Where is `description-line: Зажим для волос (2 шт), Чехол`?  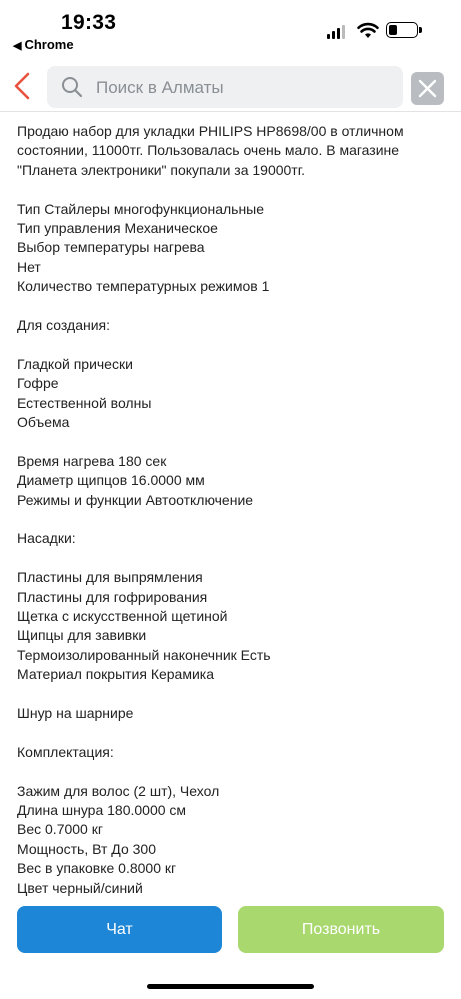 description-line: Зажим для волос (2 шт), Чехол is located at coordinates (118, 790).